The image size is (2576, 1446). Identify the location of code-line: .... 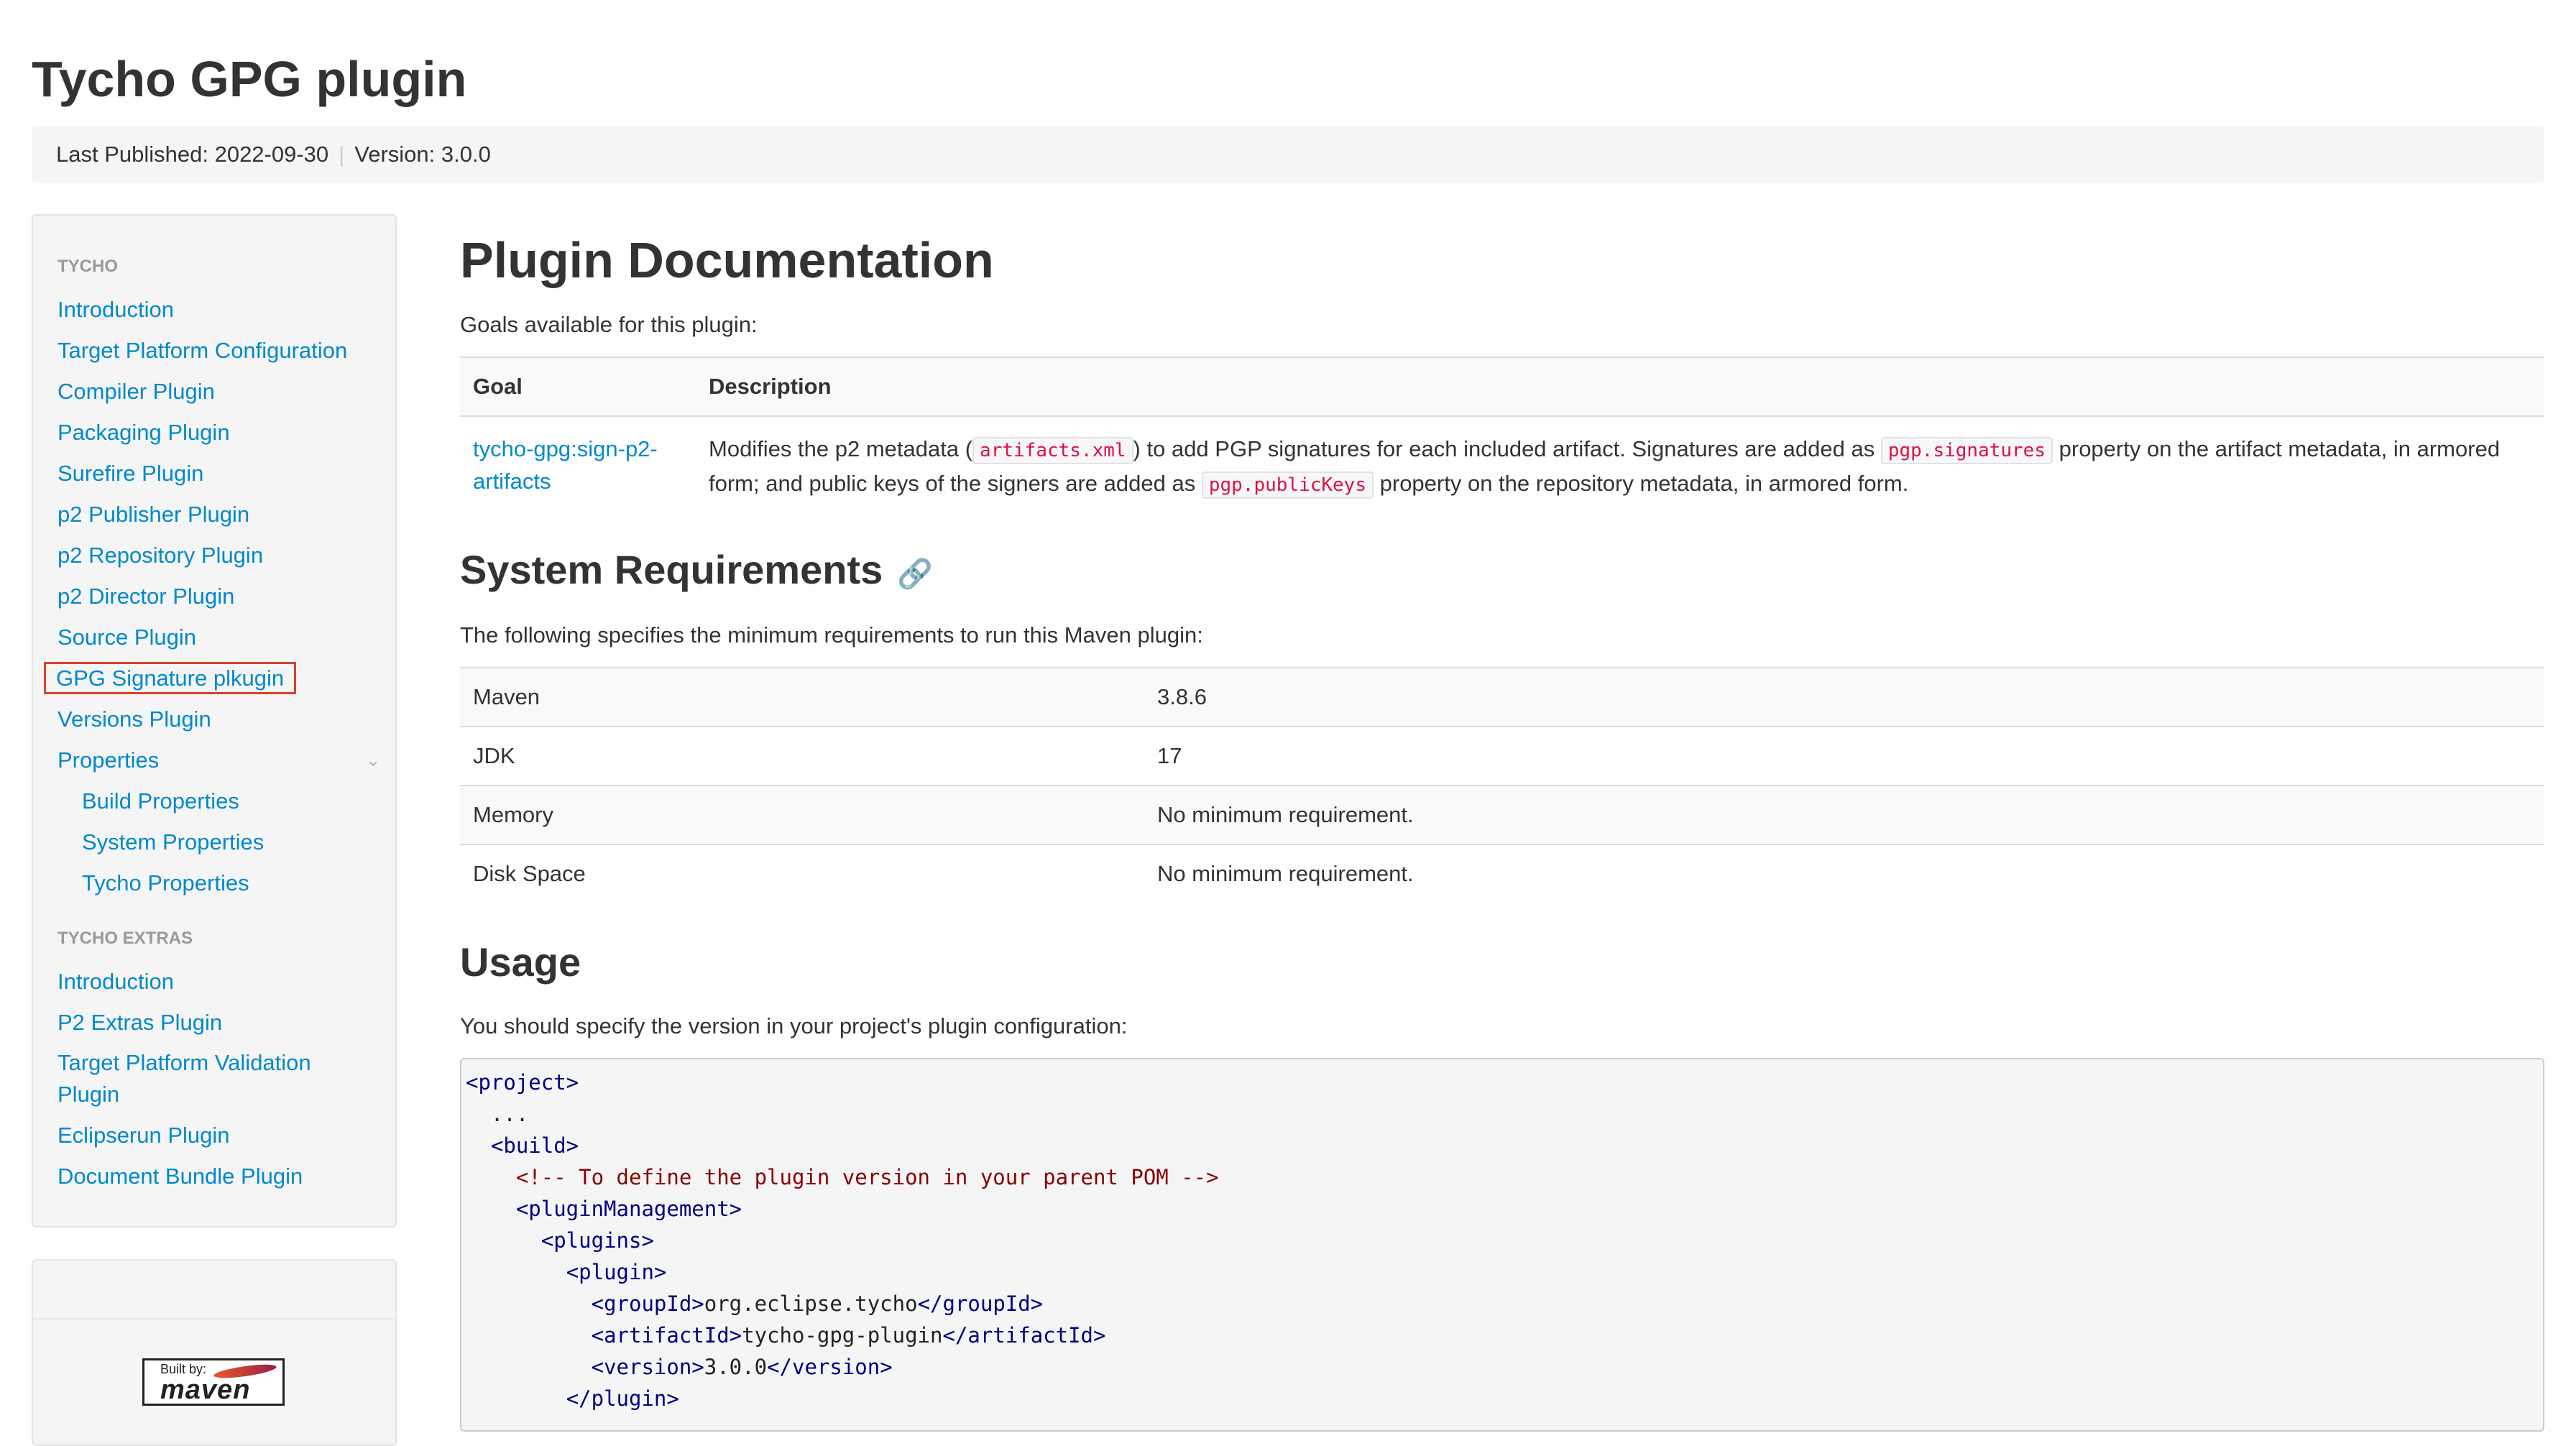
(1502, 1114).